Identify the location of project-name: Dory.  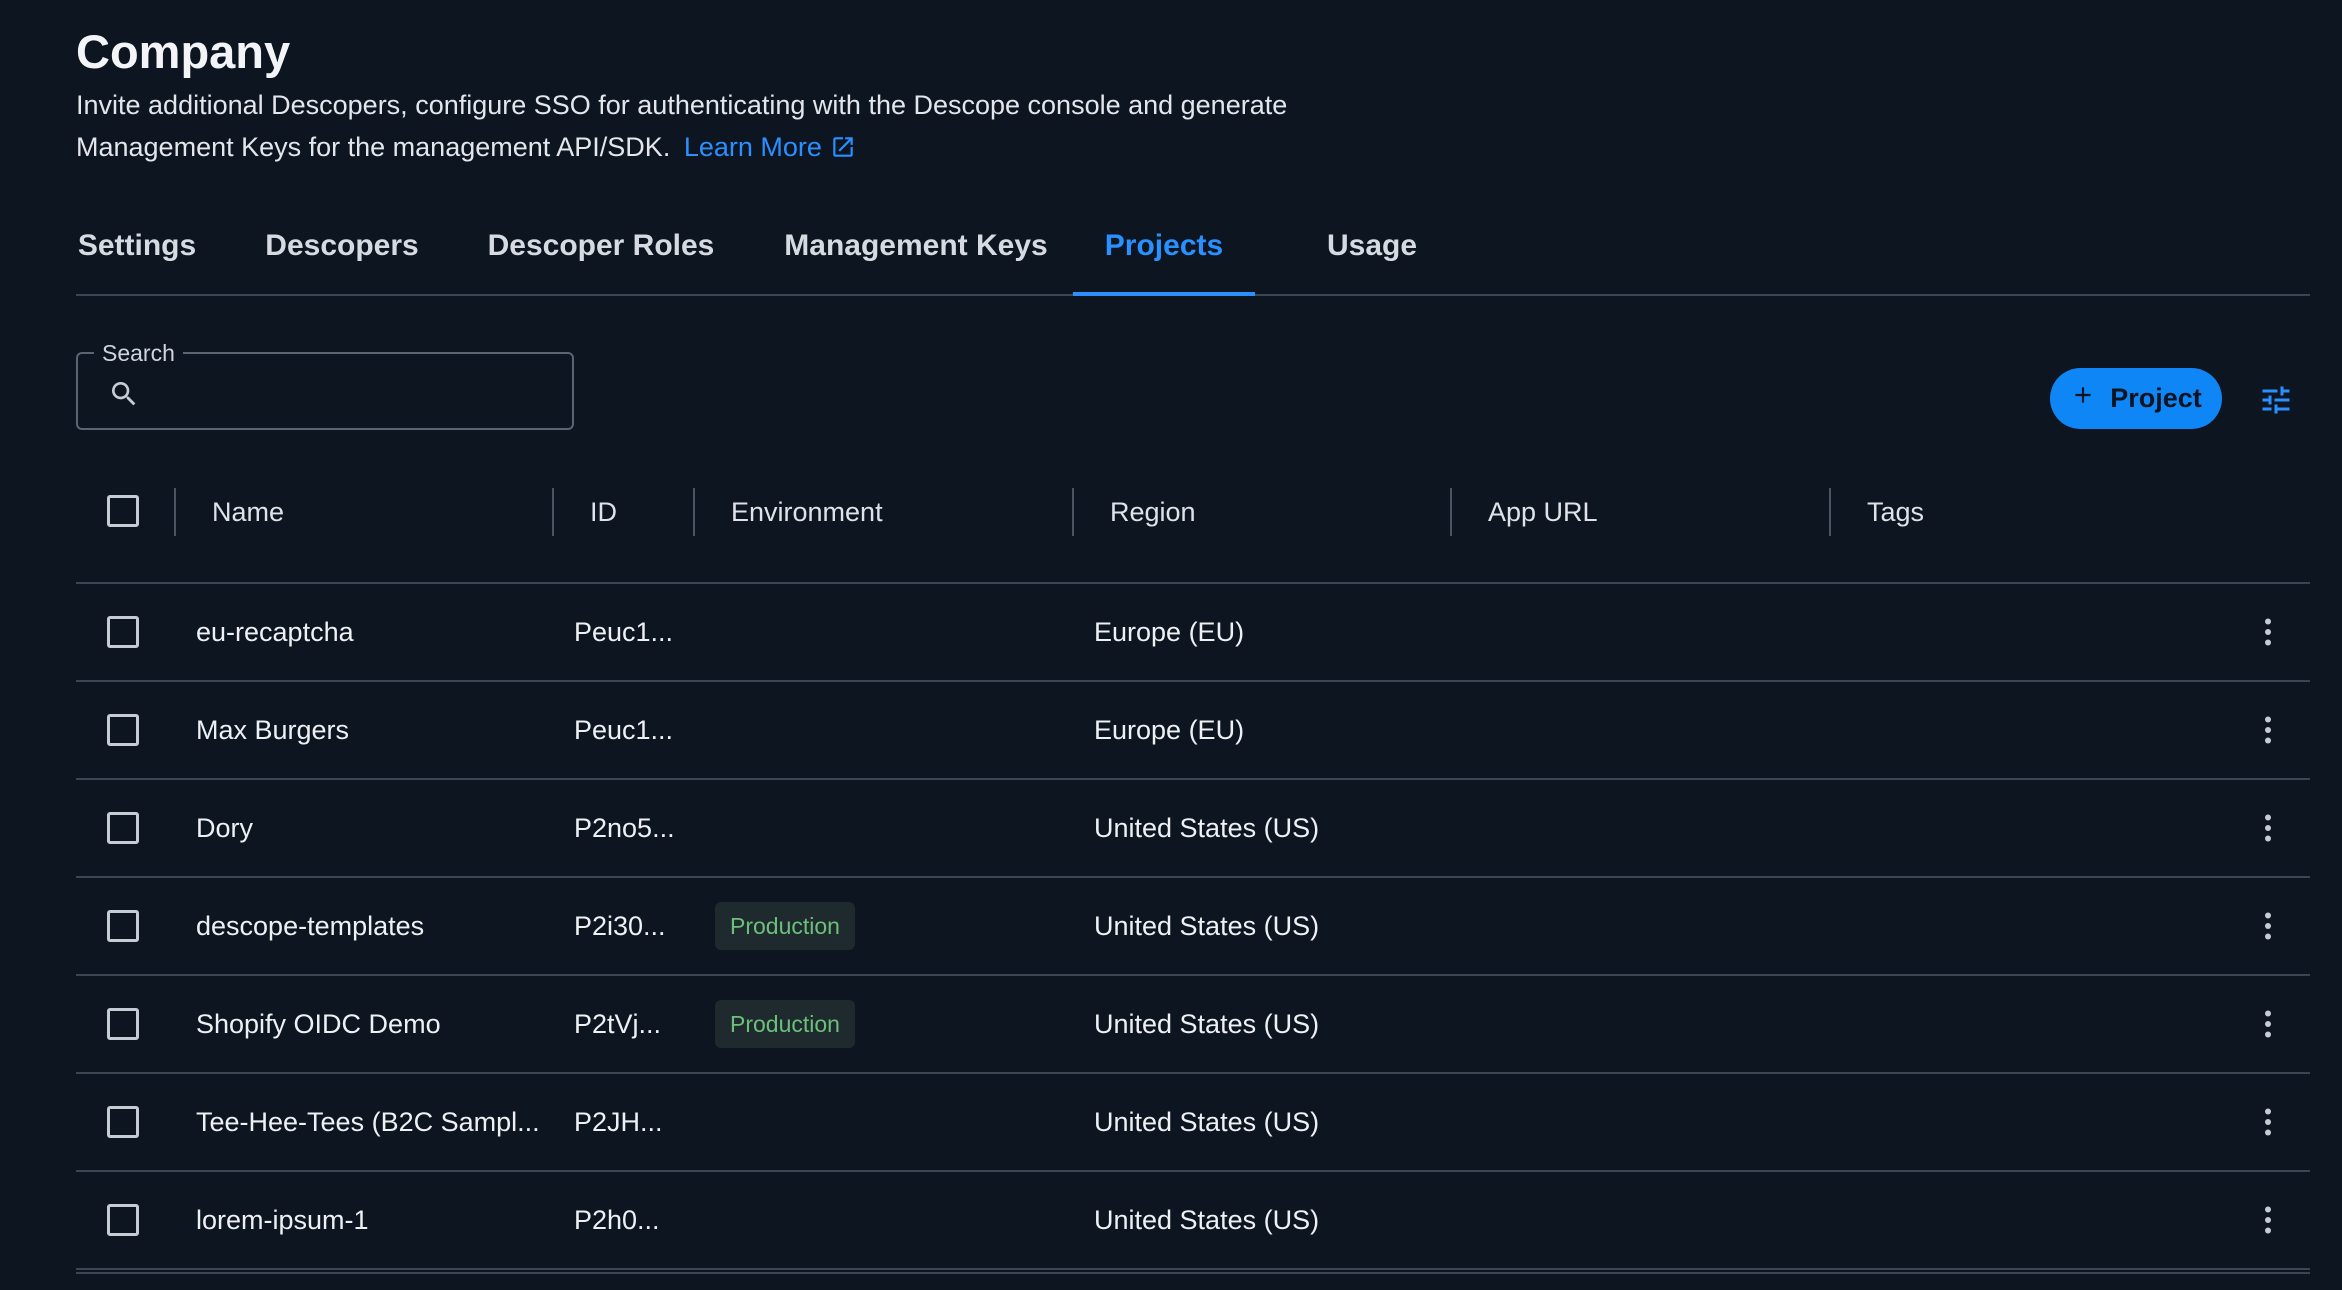
(406, 828).